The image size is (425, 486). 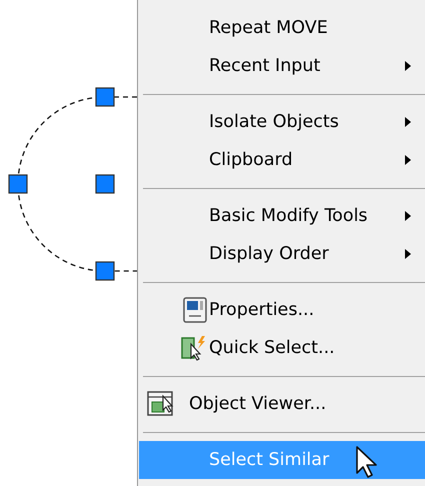 I want to click on menu-item-label: Repeat MOVE, so click(x=268, y=28).